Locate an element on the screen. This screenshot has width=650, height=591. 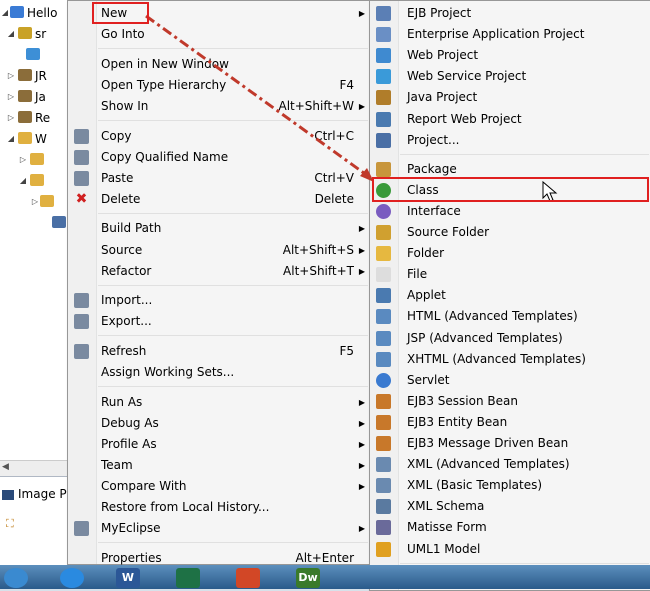
menu-item-refresh: Refresh F5 is located at coordinates (219, 351).